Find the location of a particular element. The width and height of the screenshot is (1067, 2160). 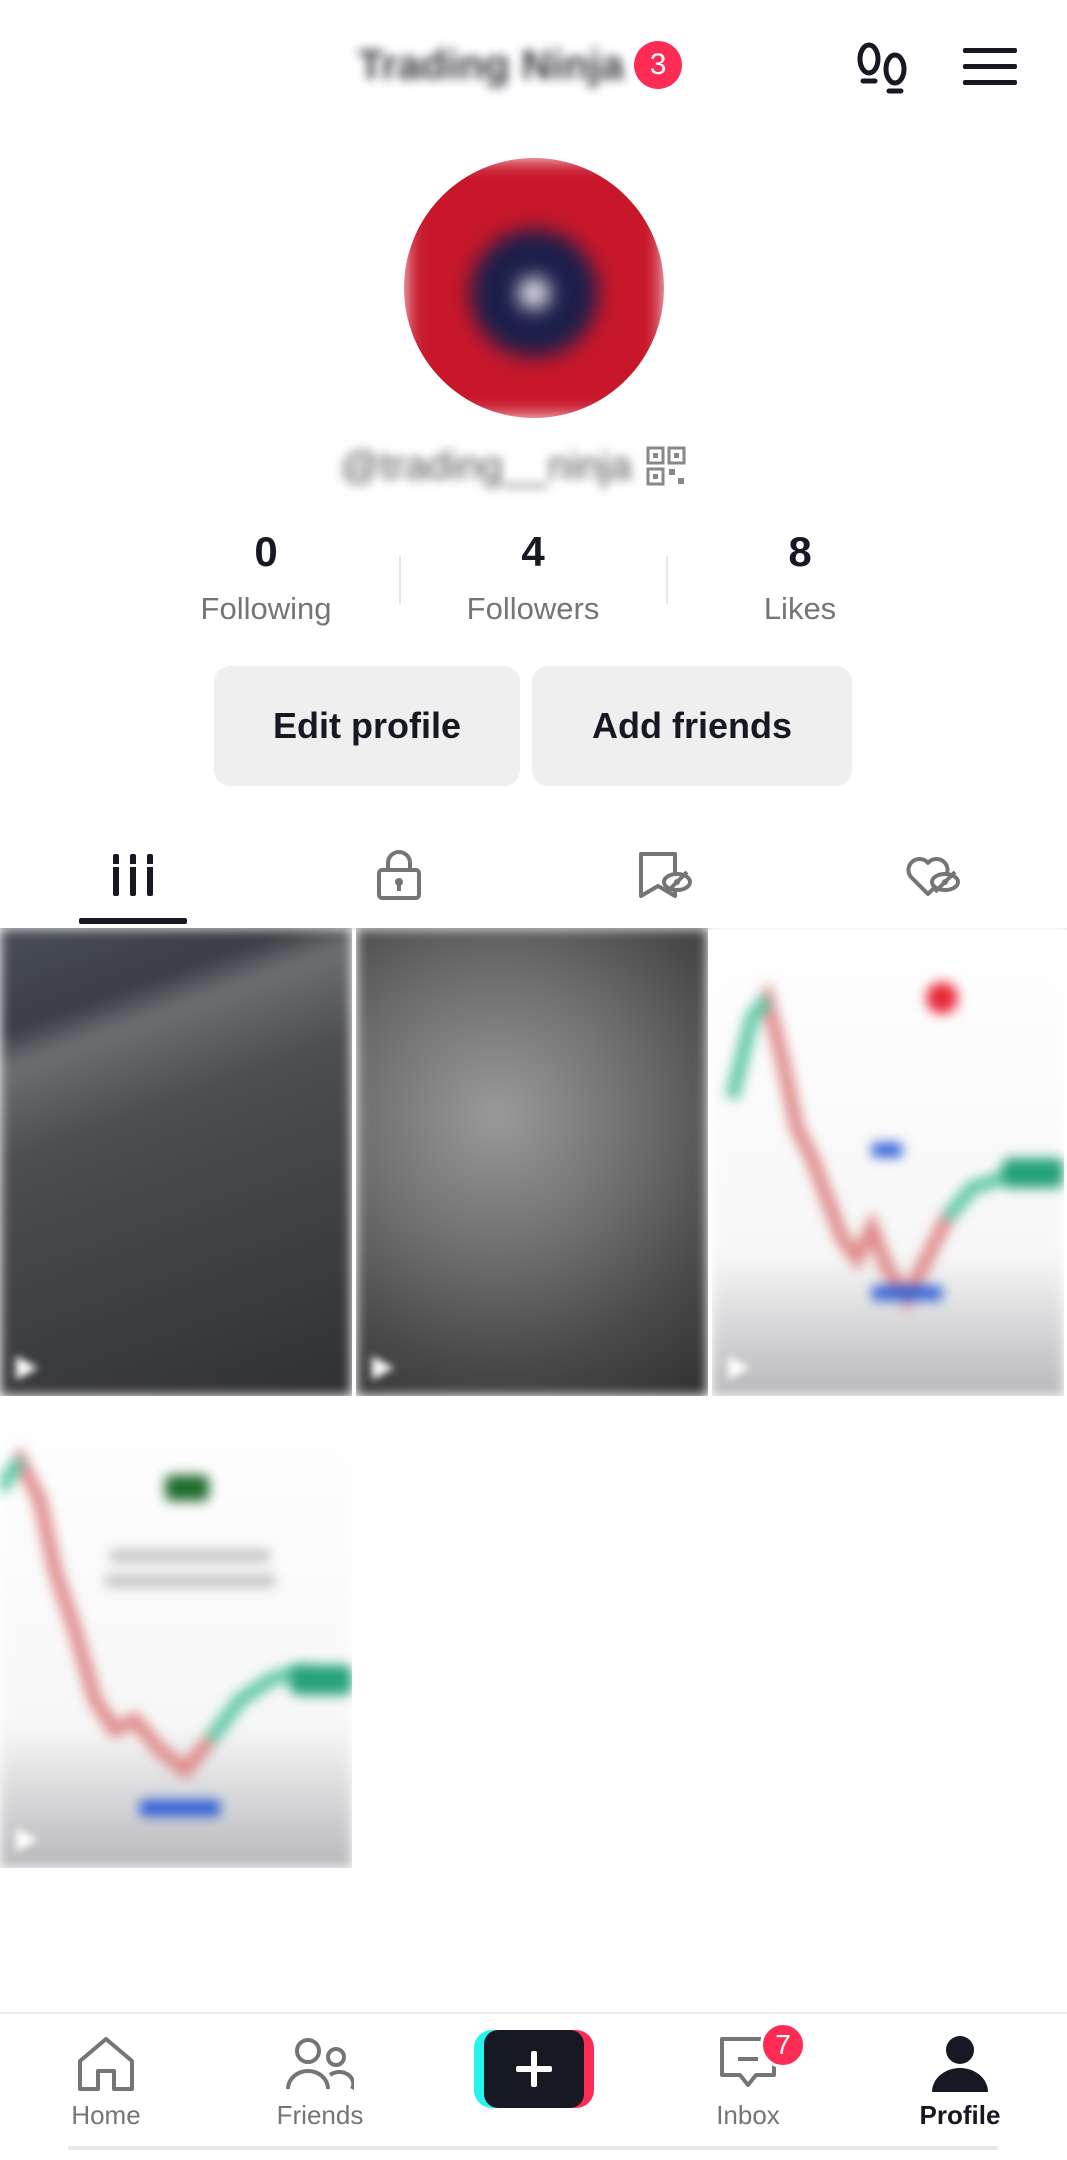

nav-inbox: Inbox is located at coordinates (748, 2087).